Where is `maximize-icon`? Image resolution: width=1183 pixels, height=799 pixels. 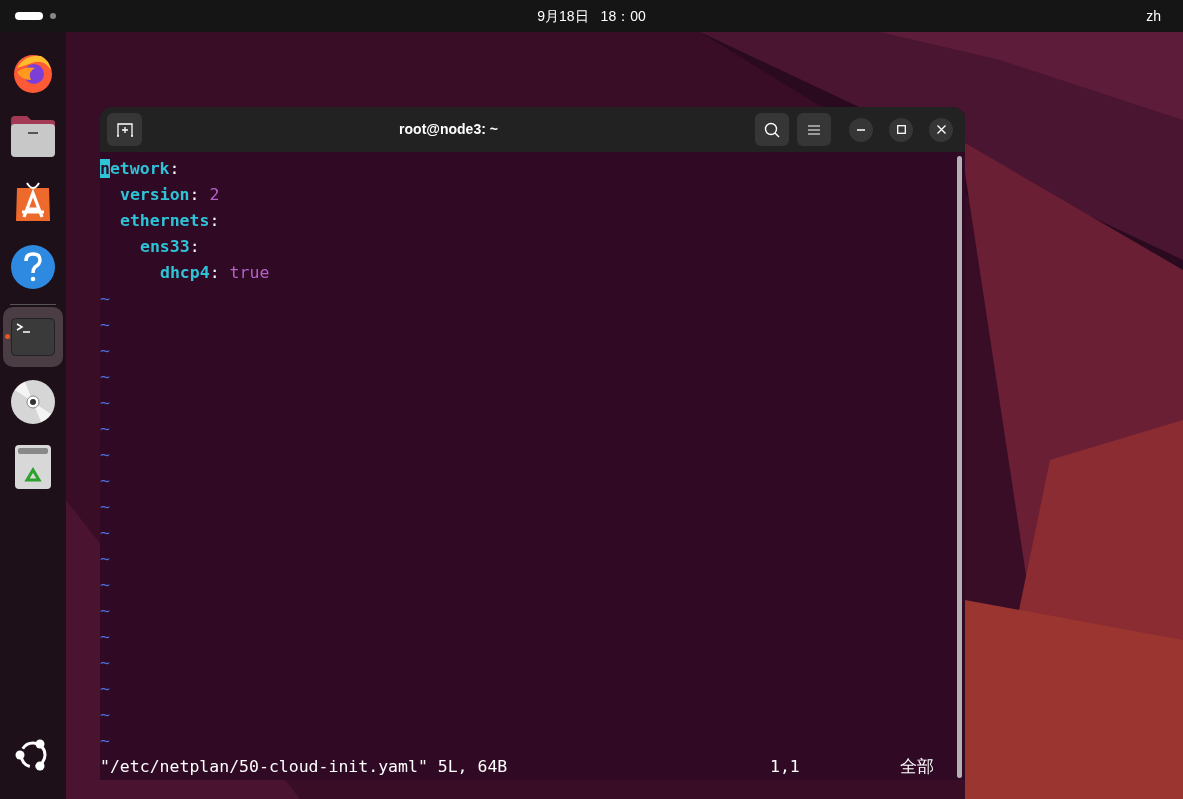
maximize-icon is located at coordinates (901, 129).